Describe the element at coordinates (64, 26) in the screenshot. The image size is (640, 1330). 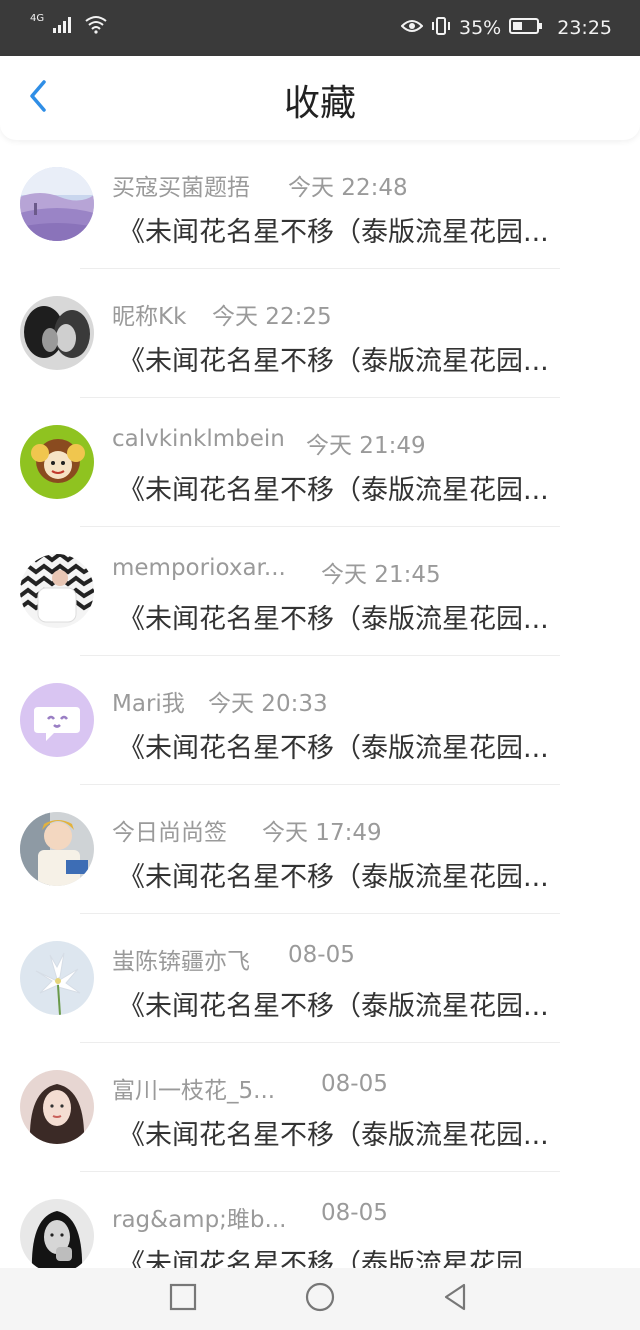
I see `signal-icon` at that location.